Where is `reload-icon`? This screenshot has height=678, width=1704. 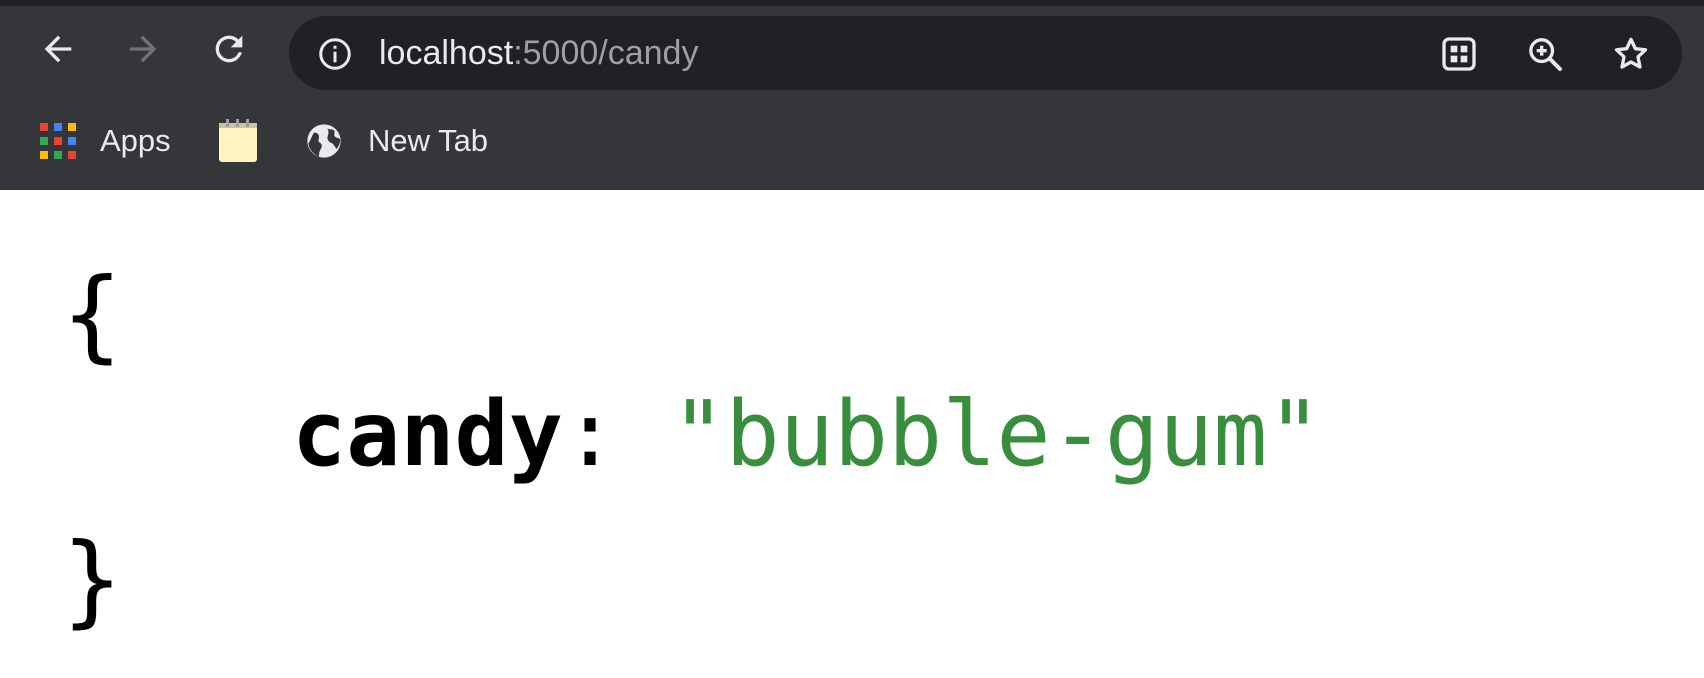 reload-icon is located at coordinates (229, 49).